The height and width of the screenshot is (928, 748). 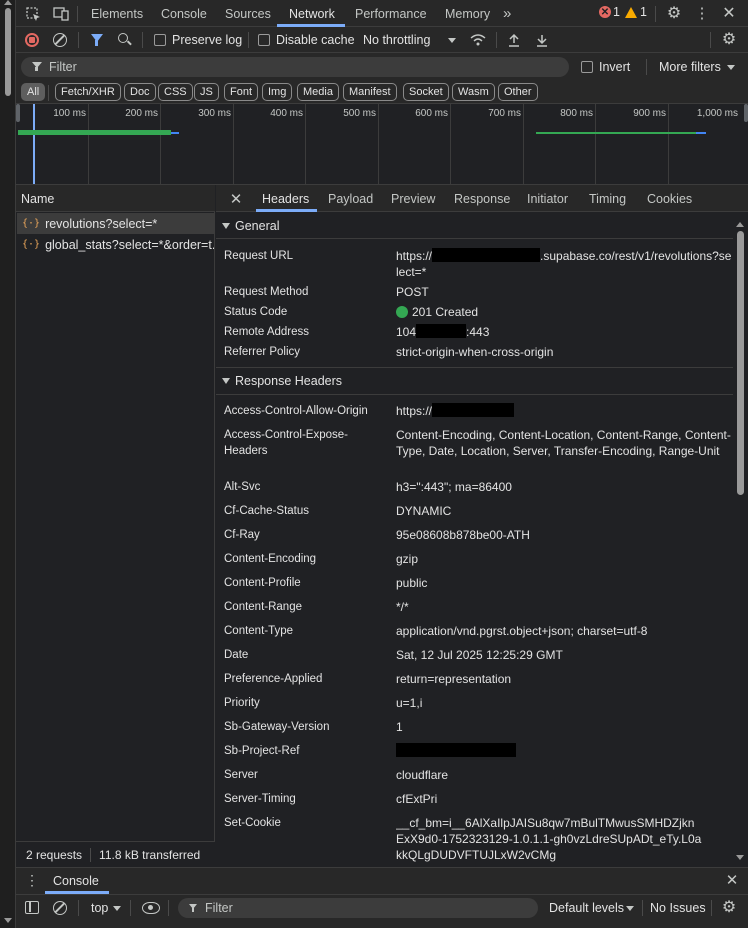 I want to click on page-scrollbar, so click(x=8, y=464).